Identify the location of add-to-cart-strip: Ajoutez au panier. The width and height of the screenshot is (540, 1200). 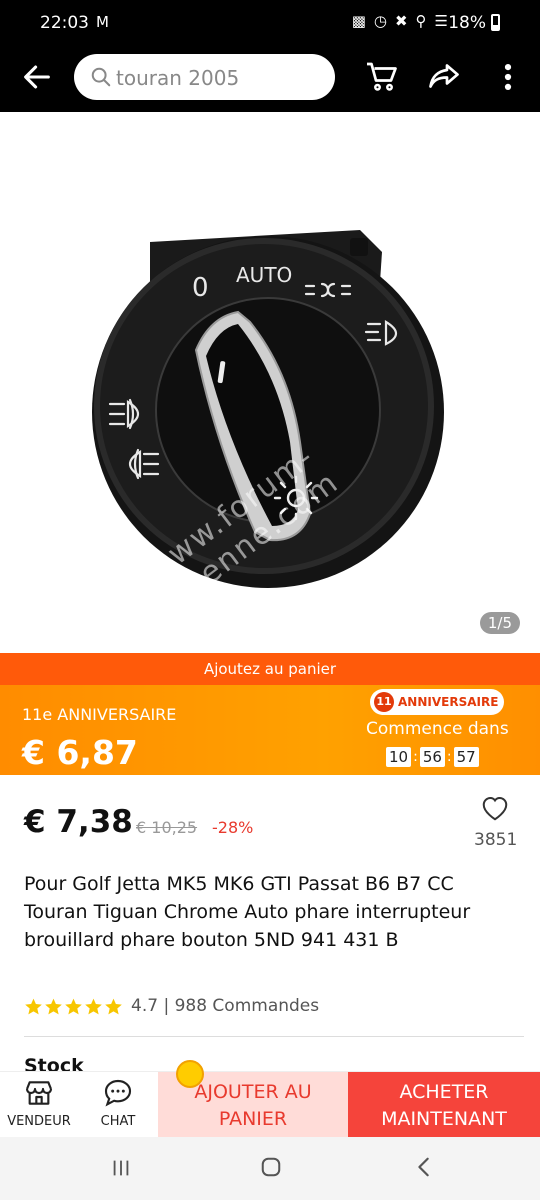
(270, 669).